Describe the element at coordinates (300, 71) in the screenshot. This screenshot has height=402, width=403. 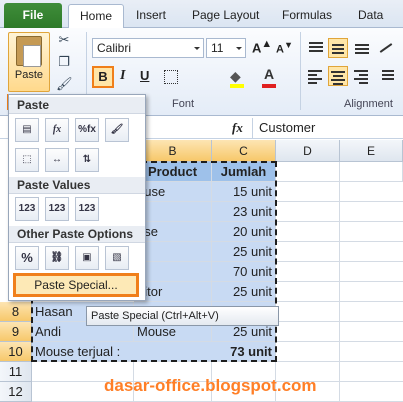
I see `group-separator` at that location.